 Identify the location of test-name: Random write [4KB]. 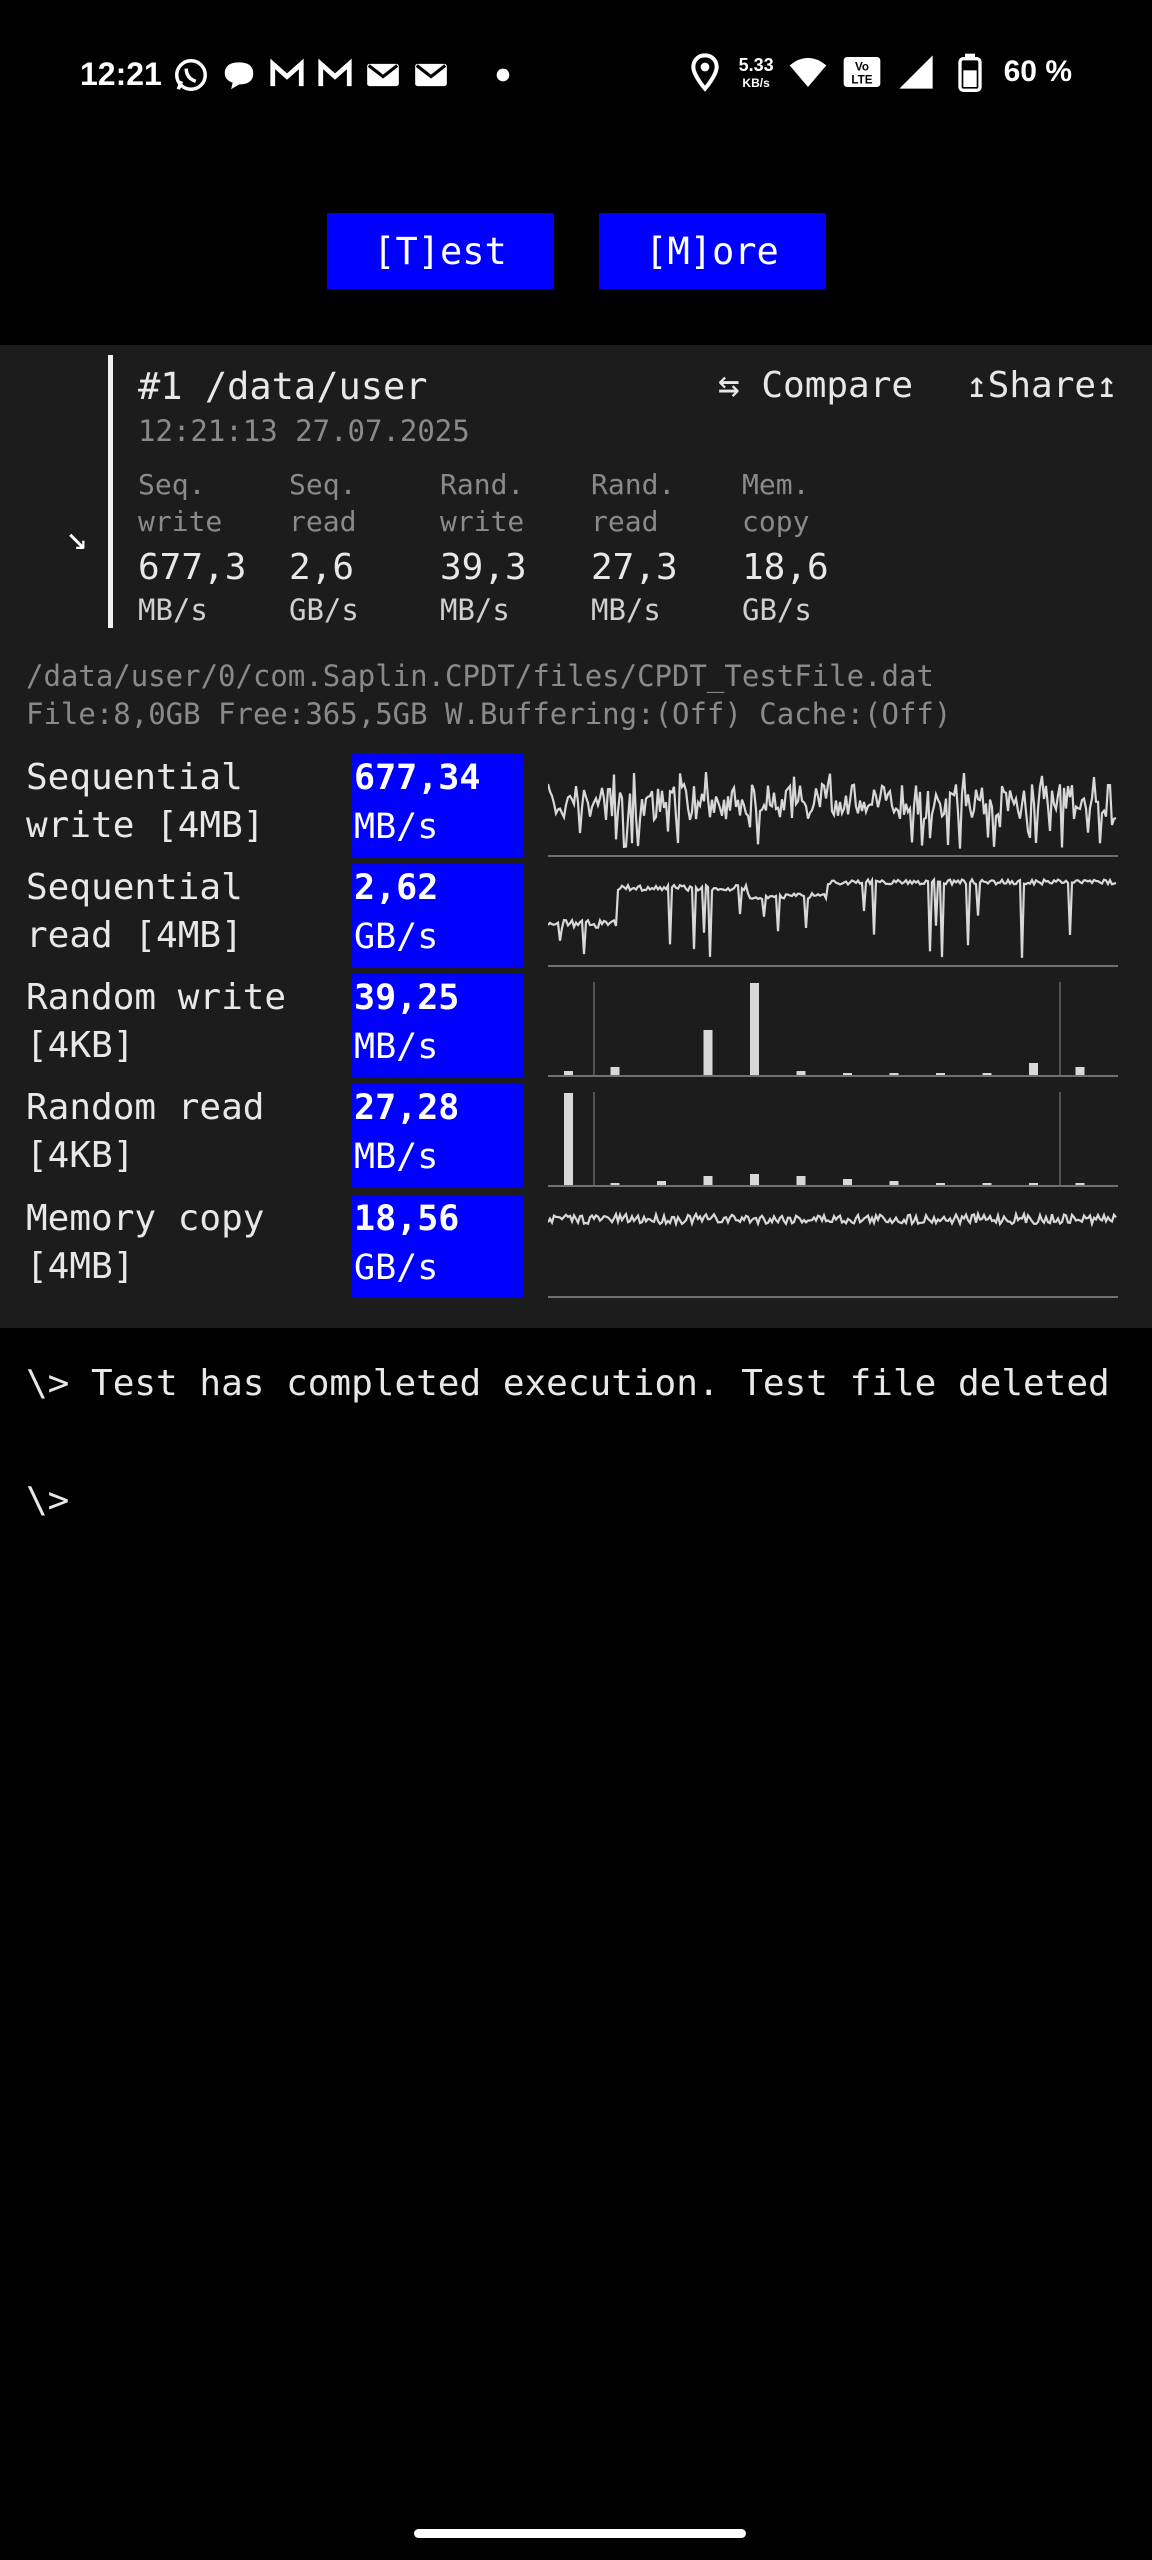
(156, 1021).